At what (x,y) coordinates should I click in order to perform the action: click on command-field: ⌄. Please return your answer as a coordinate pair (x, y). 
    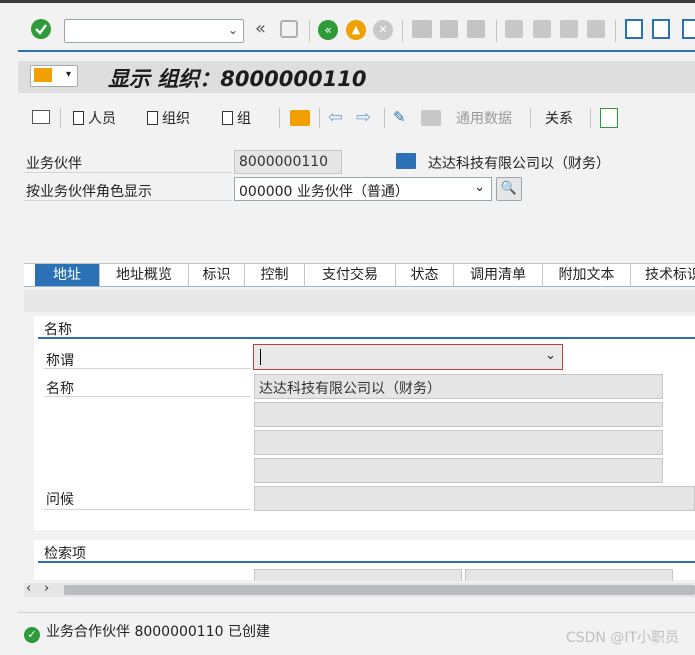
    Looking at the image, I should click on (154, 31).